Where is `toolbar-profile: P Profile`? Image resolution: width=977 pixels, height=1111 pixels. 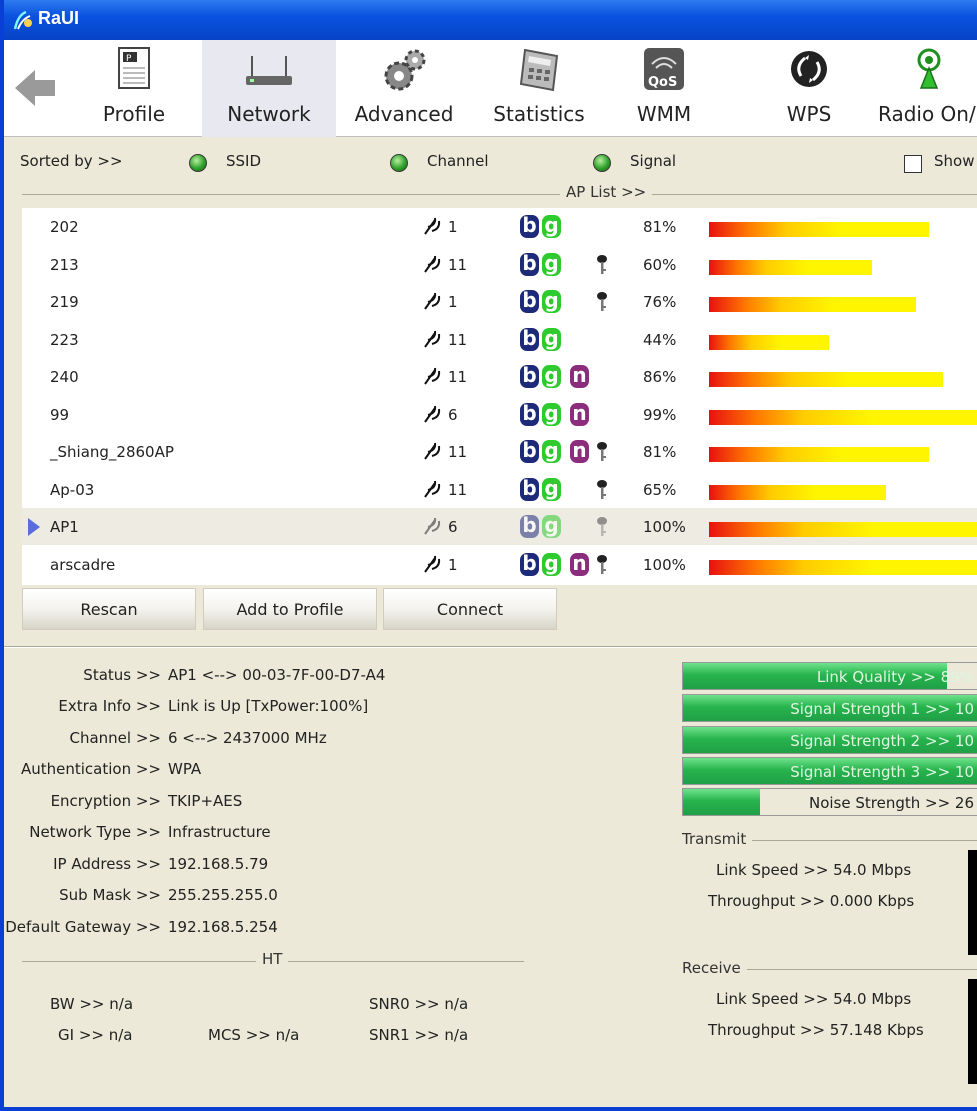 toolbar-profile: P Profile is located at coordinates (134, 88).